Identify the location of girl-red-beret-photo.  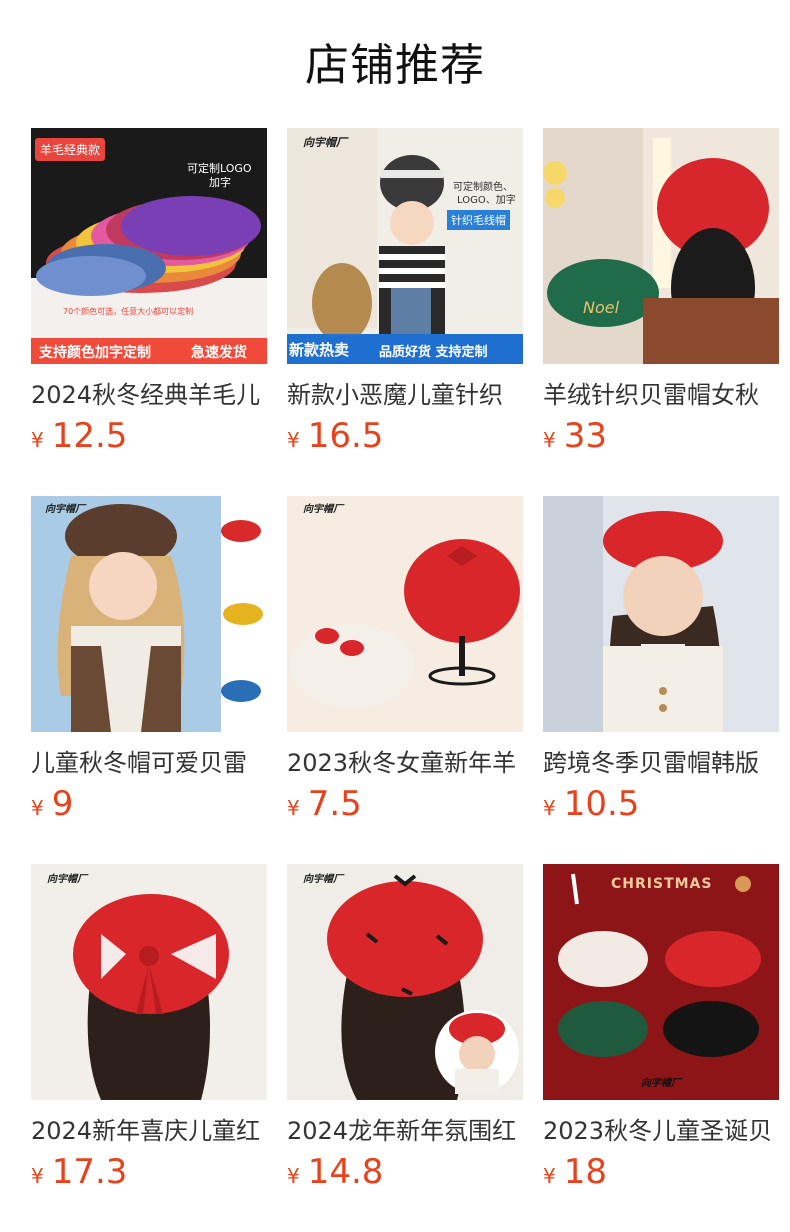
(661, 614).